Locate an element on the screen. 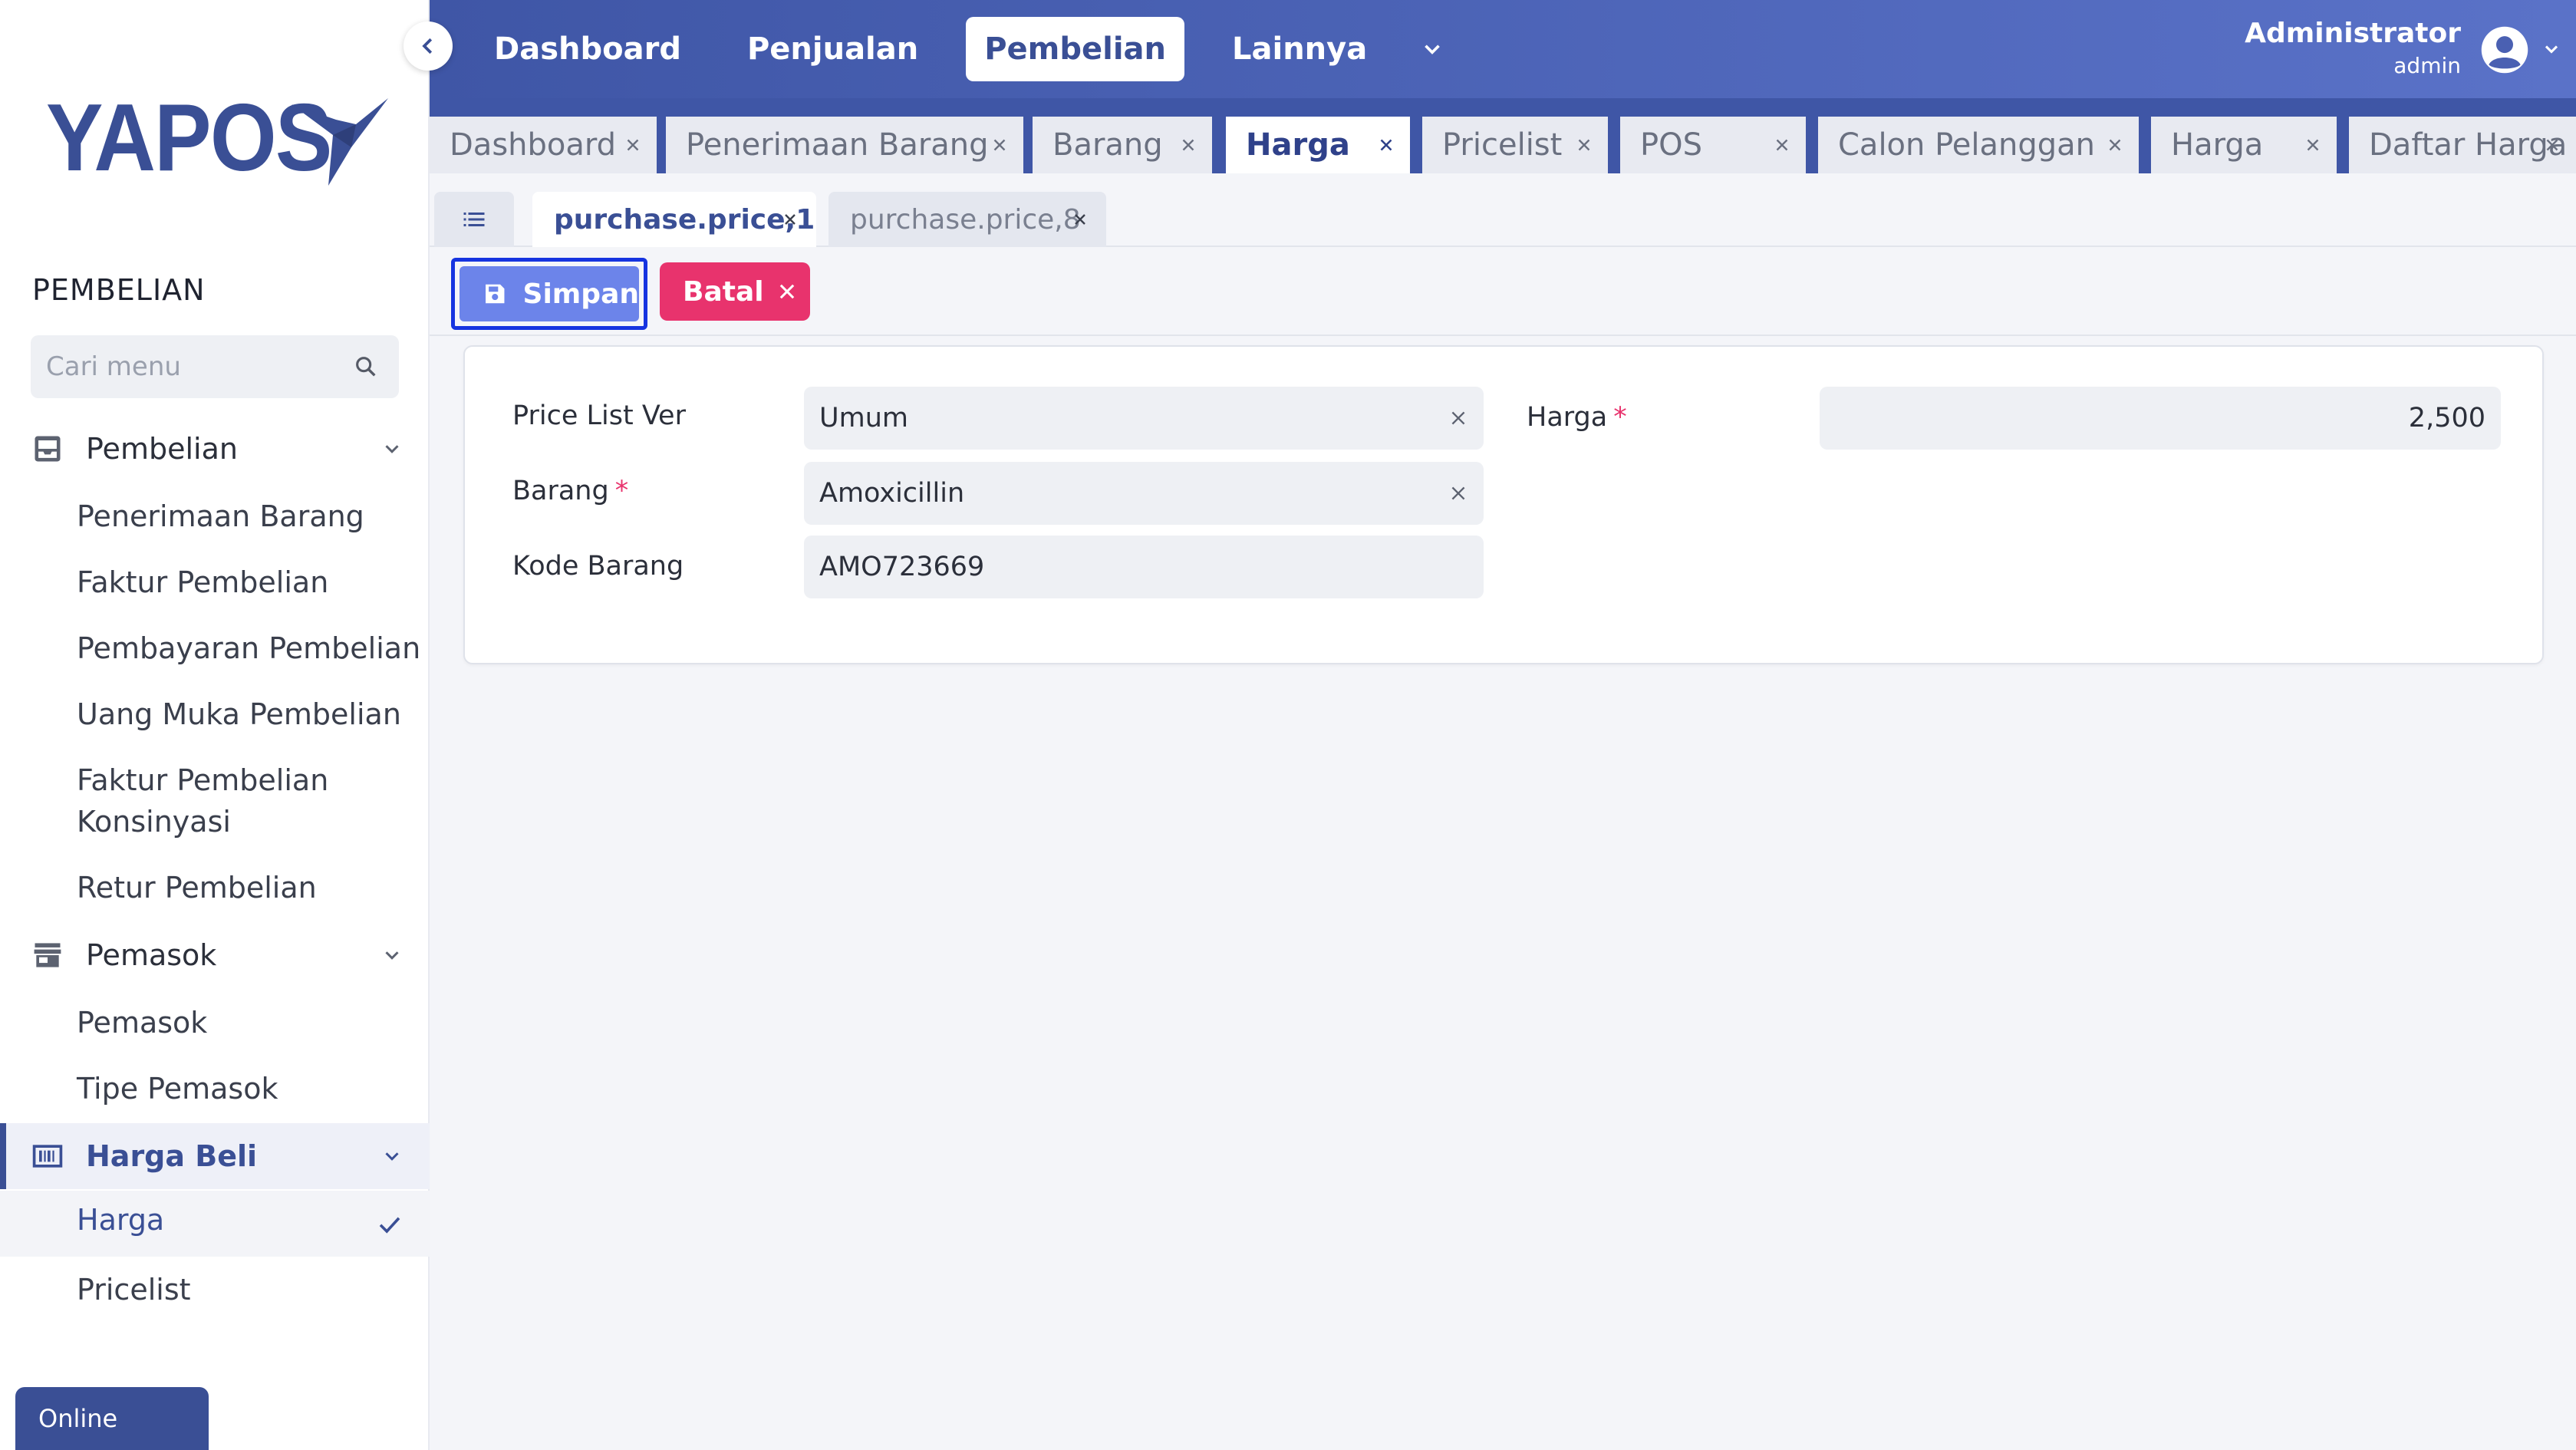 This screenshot has width=2576, height=1450. nav-pembelian: Pembelian is located at coordinates (1075, 49).